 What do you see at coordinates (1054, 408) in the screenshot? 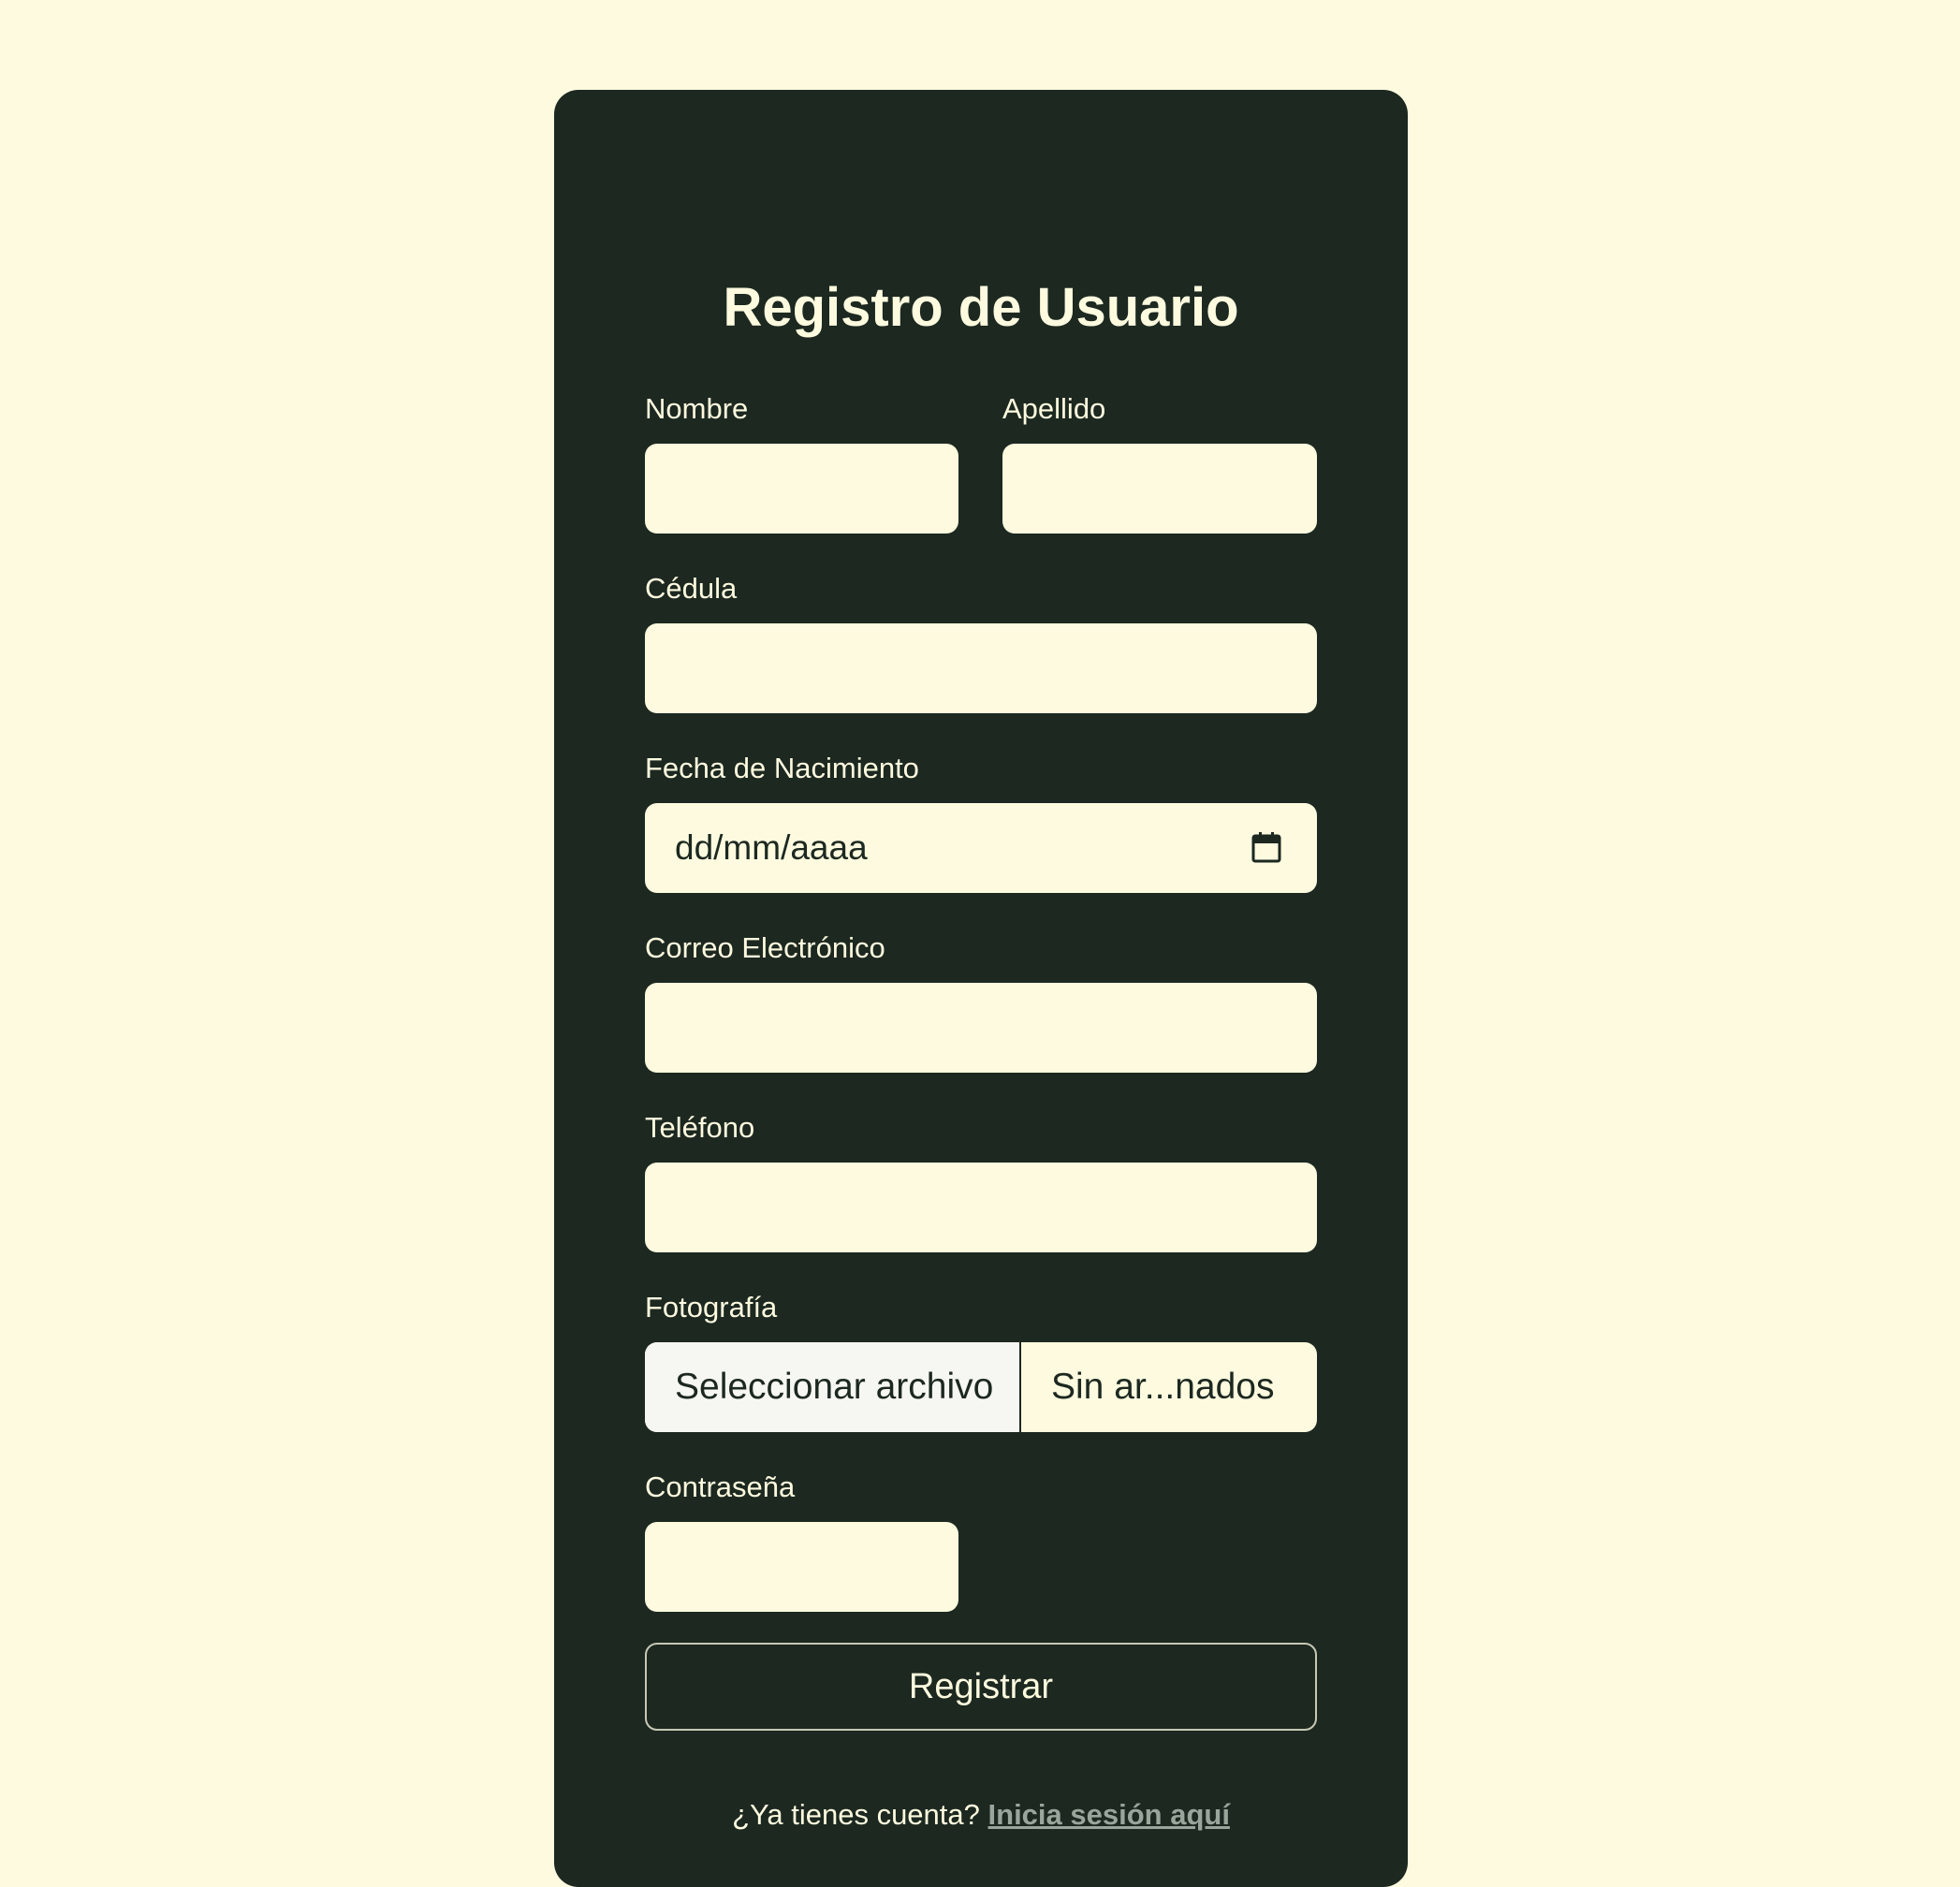
I see `apellido-label: Apellido` at bounding box center [1054, 408].